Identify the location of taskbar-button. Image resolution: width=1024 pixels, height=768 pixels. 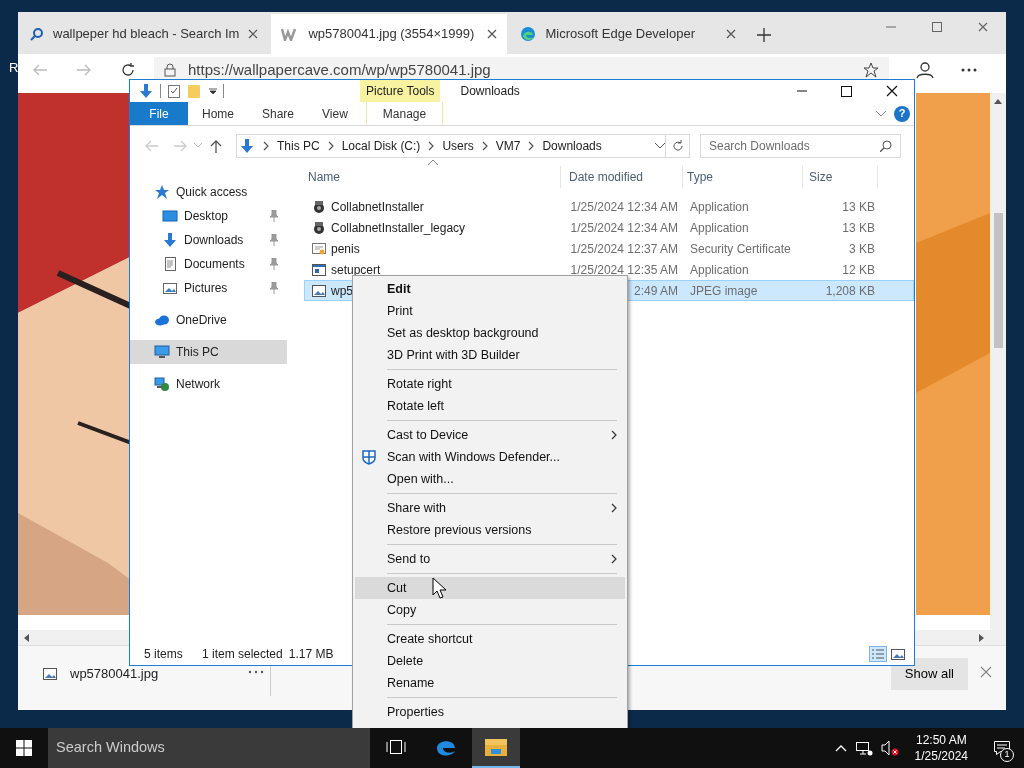
(496, 748).